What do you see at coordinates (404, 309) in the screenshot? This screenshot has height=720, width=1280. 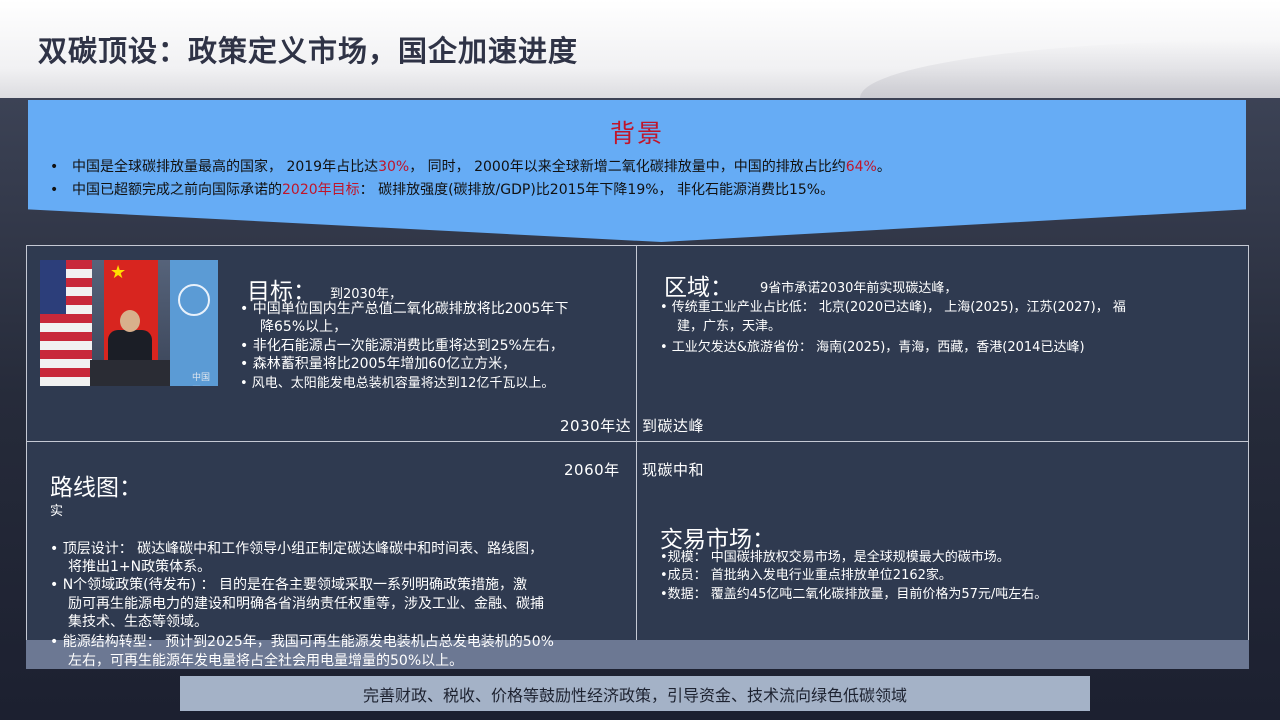 I see `goal-item: • 中国单位国内生产总值二氧化碳排放将比2005年下` at bounding box center [404, 309].